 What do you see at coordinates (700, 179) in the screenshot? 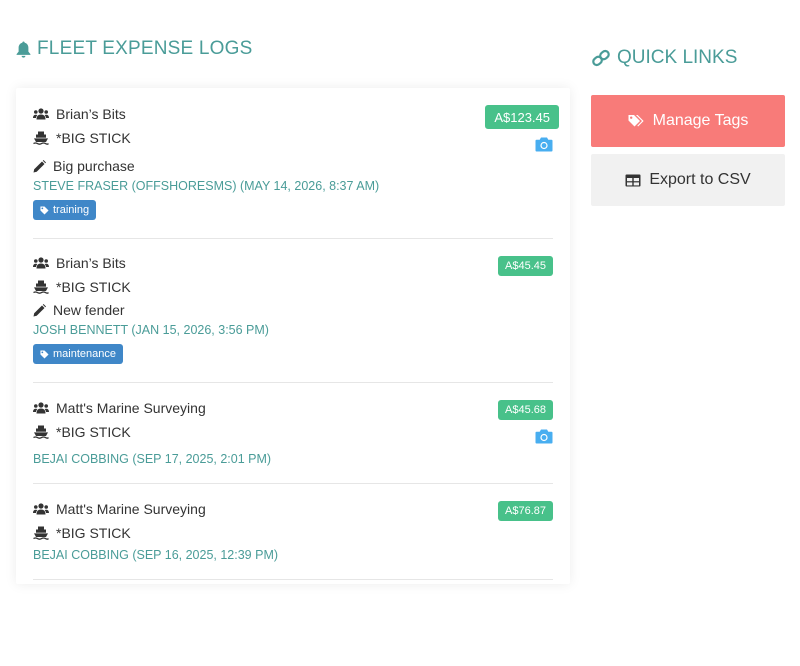
I see `export-csv-label: Export to CSV` at bounding box center [700, 179].